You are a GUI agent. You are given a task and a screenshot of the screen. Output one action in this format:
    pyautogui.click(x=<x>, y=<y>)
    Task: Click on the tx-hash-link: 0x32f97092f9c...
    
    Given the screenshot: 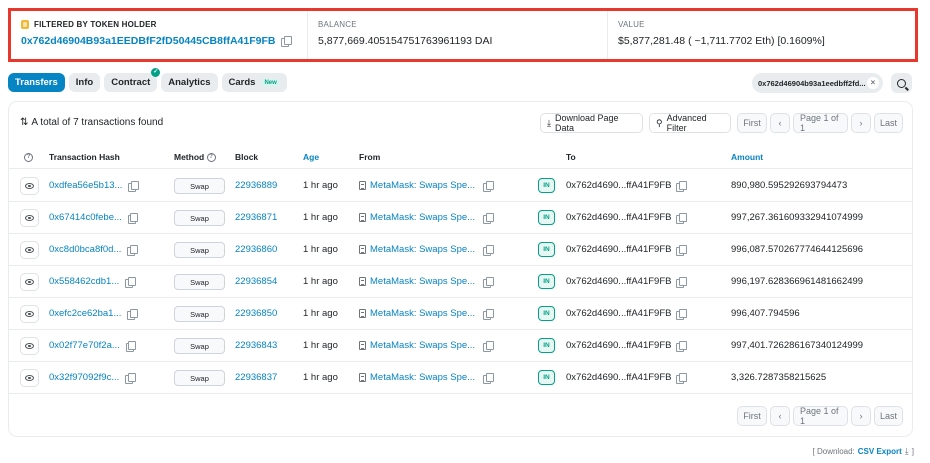 What is the action you would take?
    pyautogui.click(x=84, y=377)
    